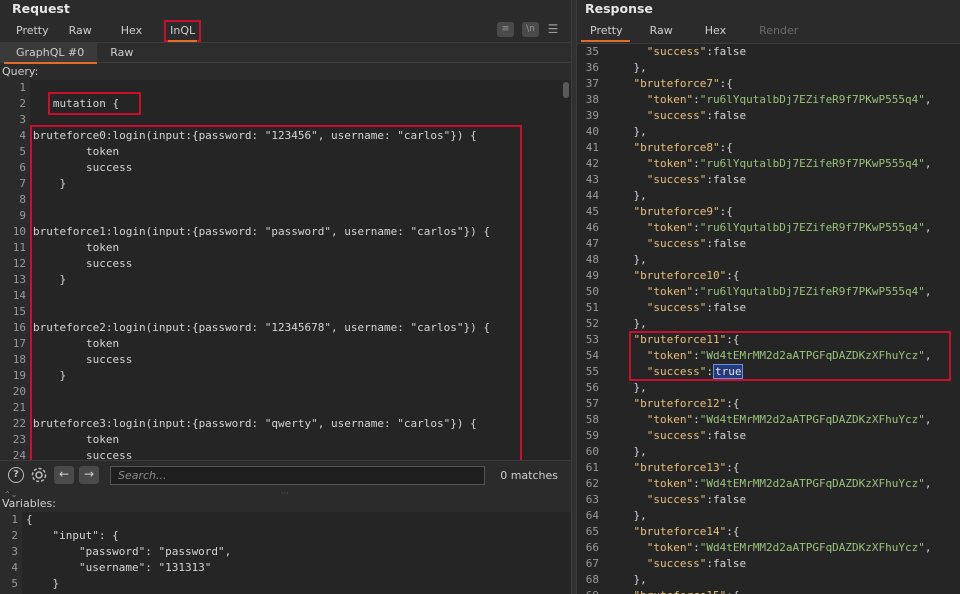 The width and height of the screenshot is (960, 594). What do you see at coordinates (64, 475) in the screenshot?
I see `arrow-left-icon: ←` at bounding box center [64, 475].